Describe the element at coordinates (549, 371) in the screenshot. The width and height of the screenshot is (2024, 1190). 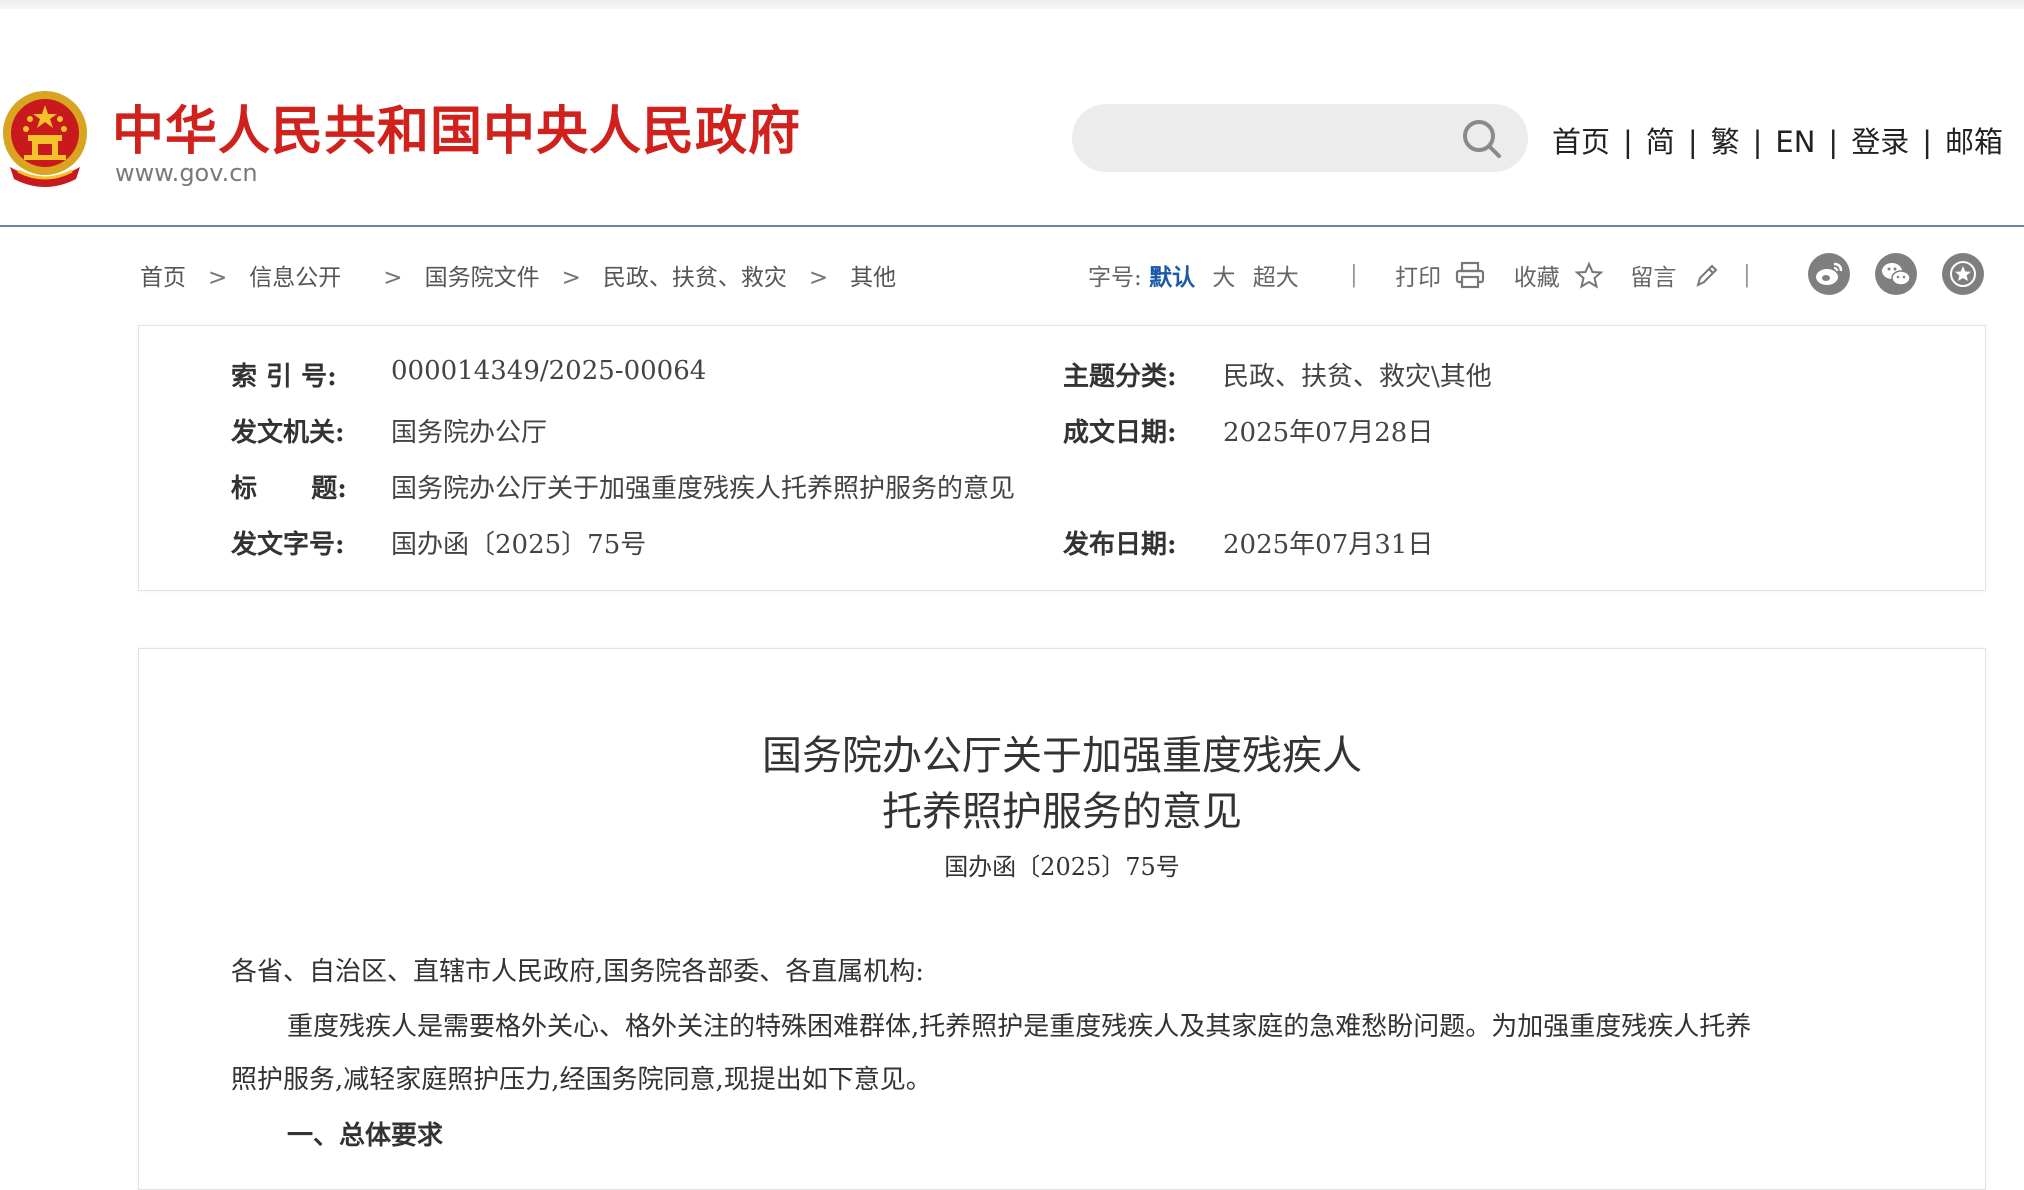
I see `index-value: 000014349/2025-00064` at that location.